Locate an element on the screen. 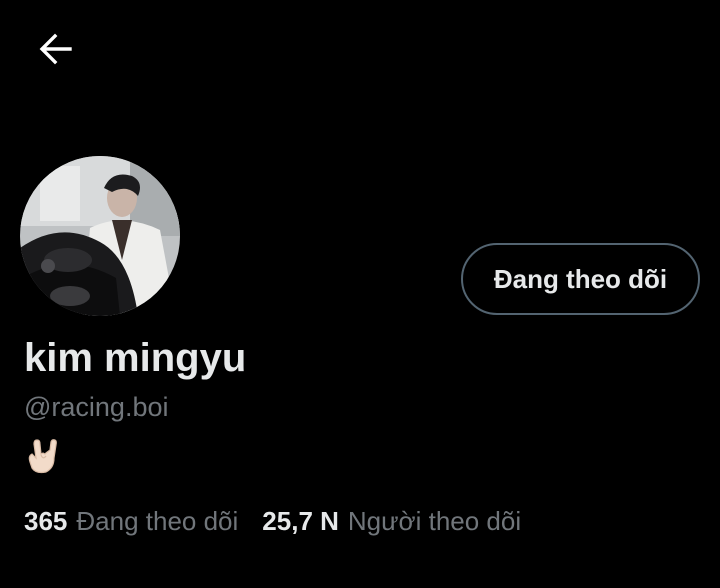 This screenshot has width=720, height=588. arrow-left-icon is located at coordinates (55, 49).